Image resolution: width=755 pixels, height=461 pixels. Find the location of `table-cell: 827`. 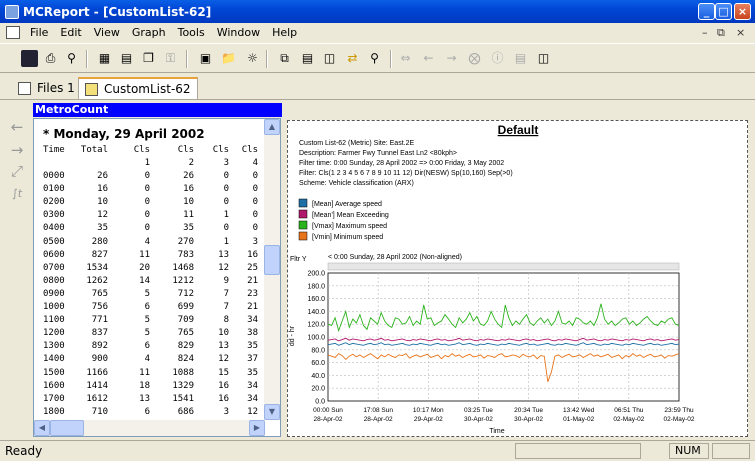

table-cell: 827 is located at coordinates (99, 254).